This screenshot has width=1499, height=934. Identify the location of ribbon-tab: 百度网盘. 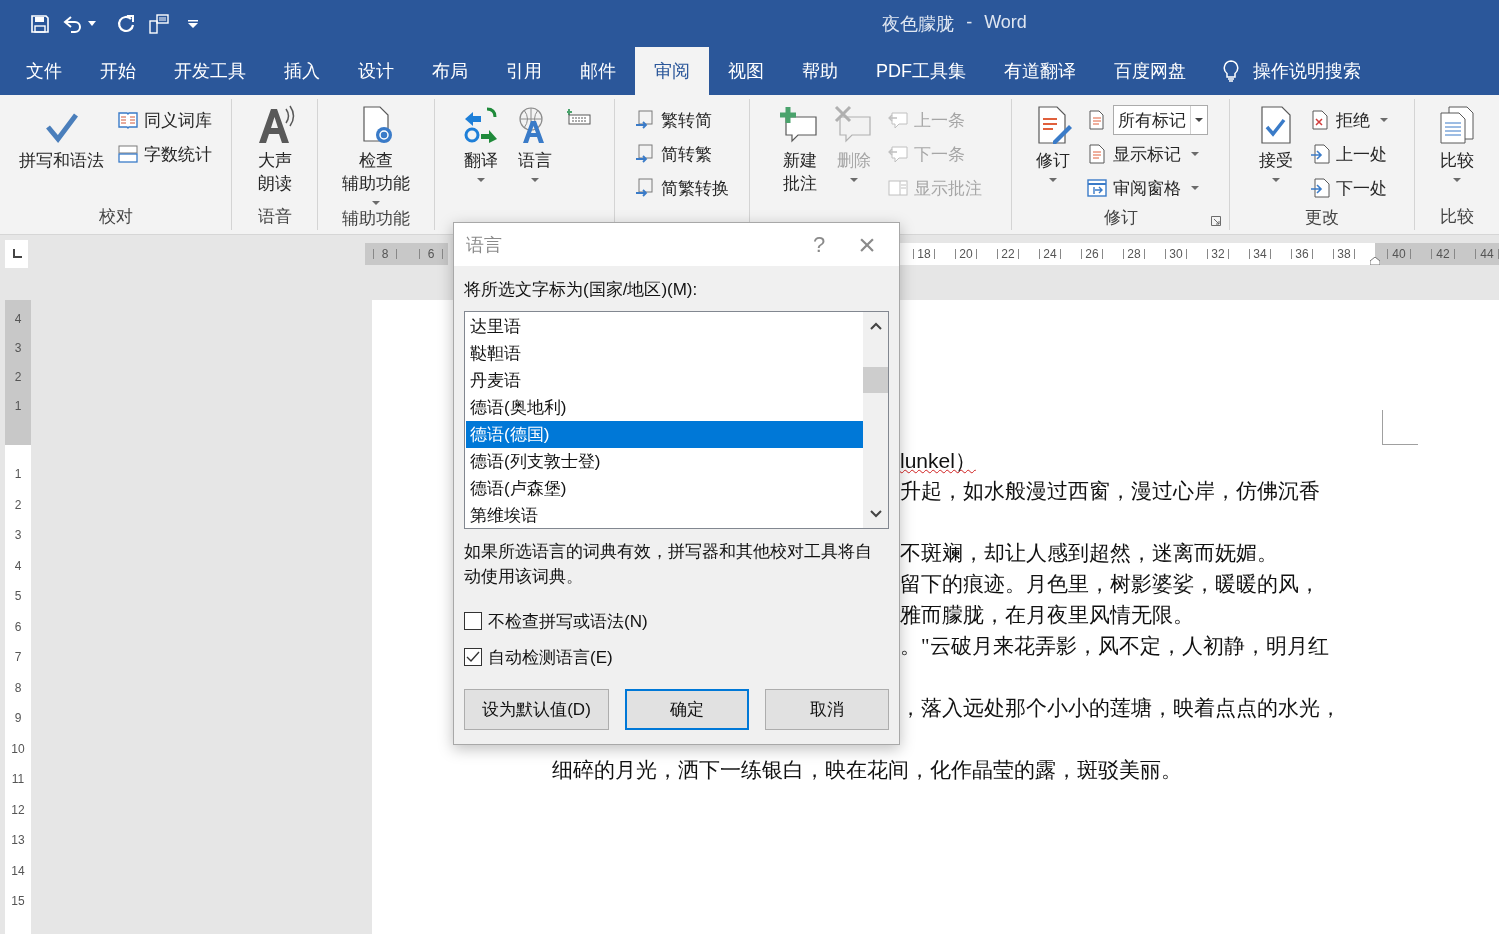
(1150, 71).